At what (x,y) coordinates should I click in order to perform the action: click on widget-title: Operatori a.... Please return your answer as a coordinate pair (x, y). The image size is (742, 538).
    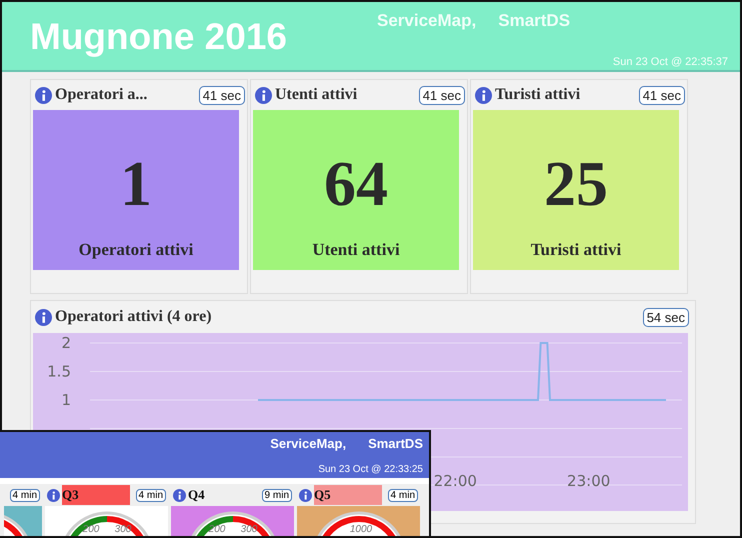
    Looking at the image, I should click on (101, 95).